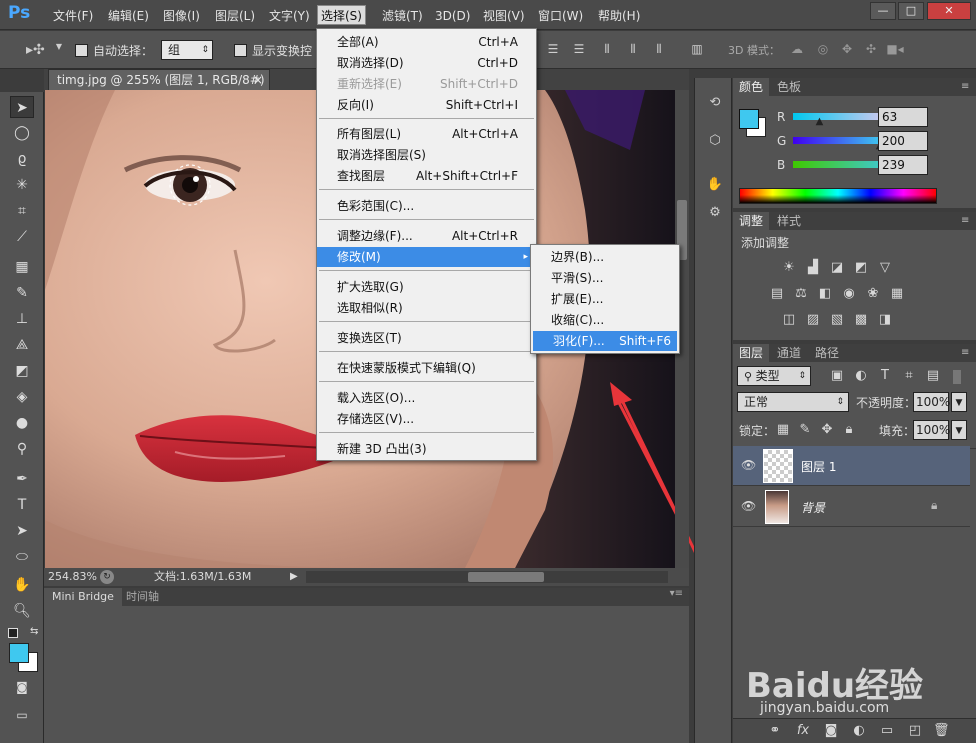 The image size is (976, 743). What do you see at coordinates (633, 50) in the screenshot?
I see `align-hcenter-icon: ⫴` at bounding box center [633, 50].